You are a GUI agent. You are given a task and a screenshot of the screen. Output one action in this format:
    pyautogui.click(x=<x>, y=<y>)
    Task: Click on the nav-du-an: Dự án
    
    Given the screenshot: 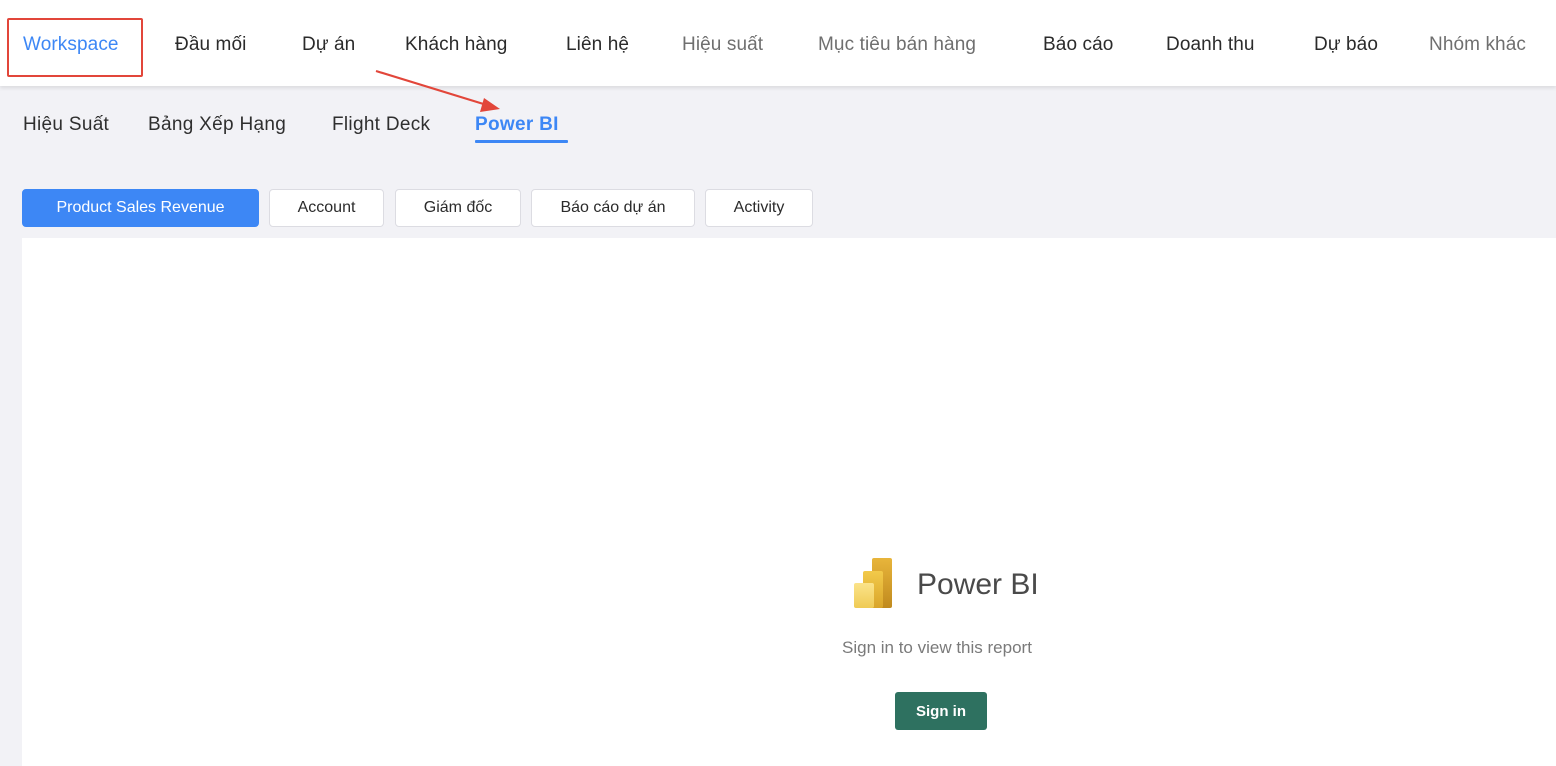 What is the action you would take?
    pyautogui.click(x=328, y=45)
    